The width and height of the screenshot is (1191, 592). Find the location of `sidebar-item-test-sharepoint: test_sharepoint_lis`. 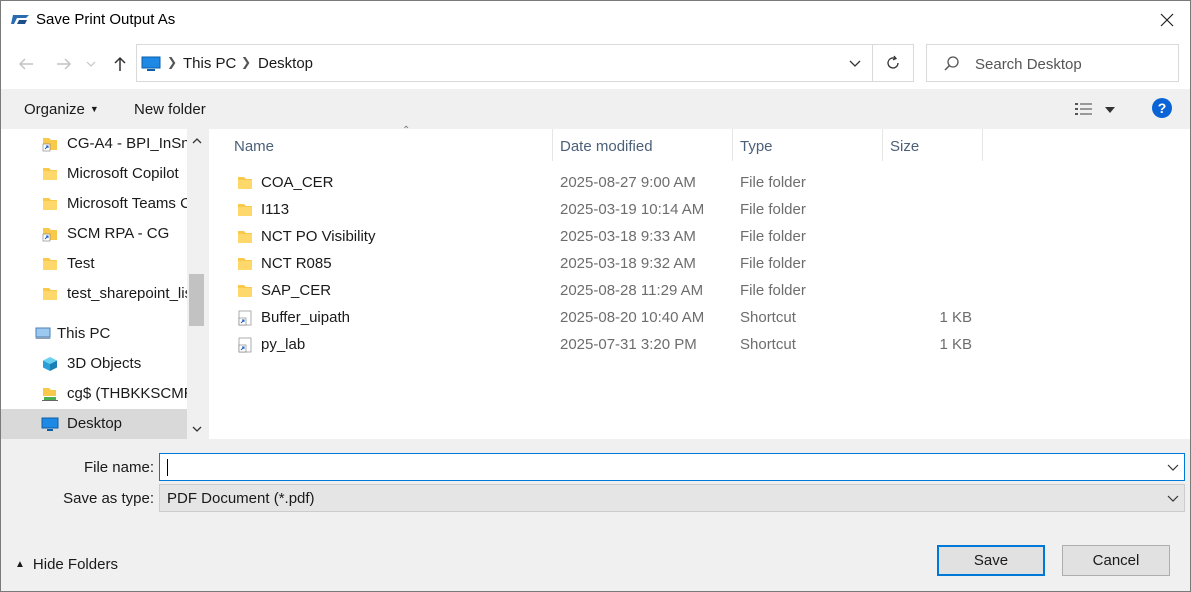

sidebar-item-test-sharepoint: test_sharepoint_lis is located at coordinates (94, 294).